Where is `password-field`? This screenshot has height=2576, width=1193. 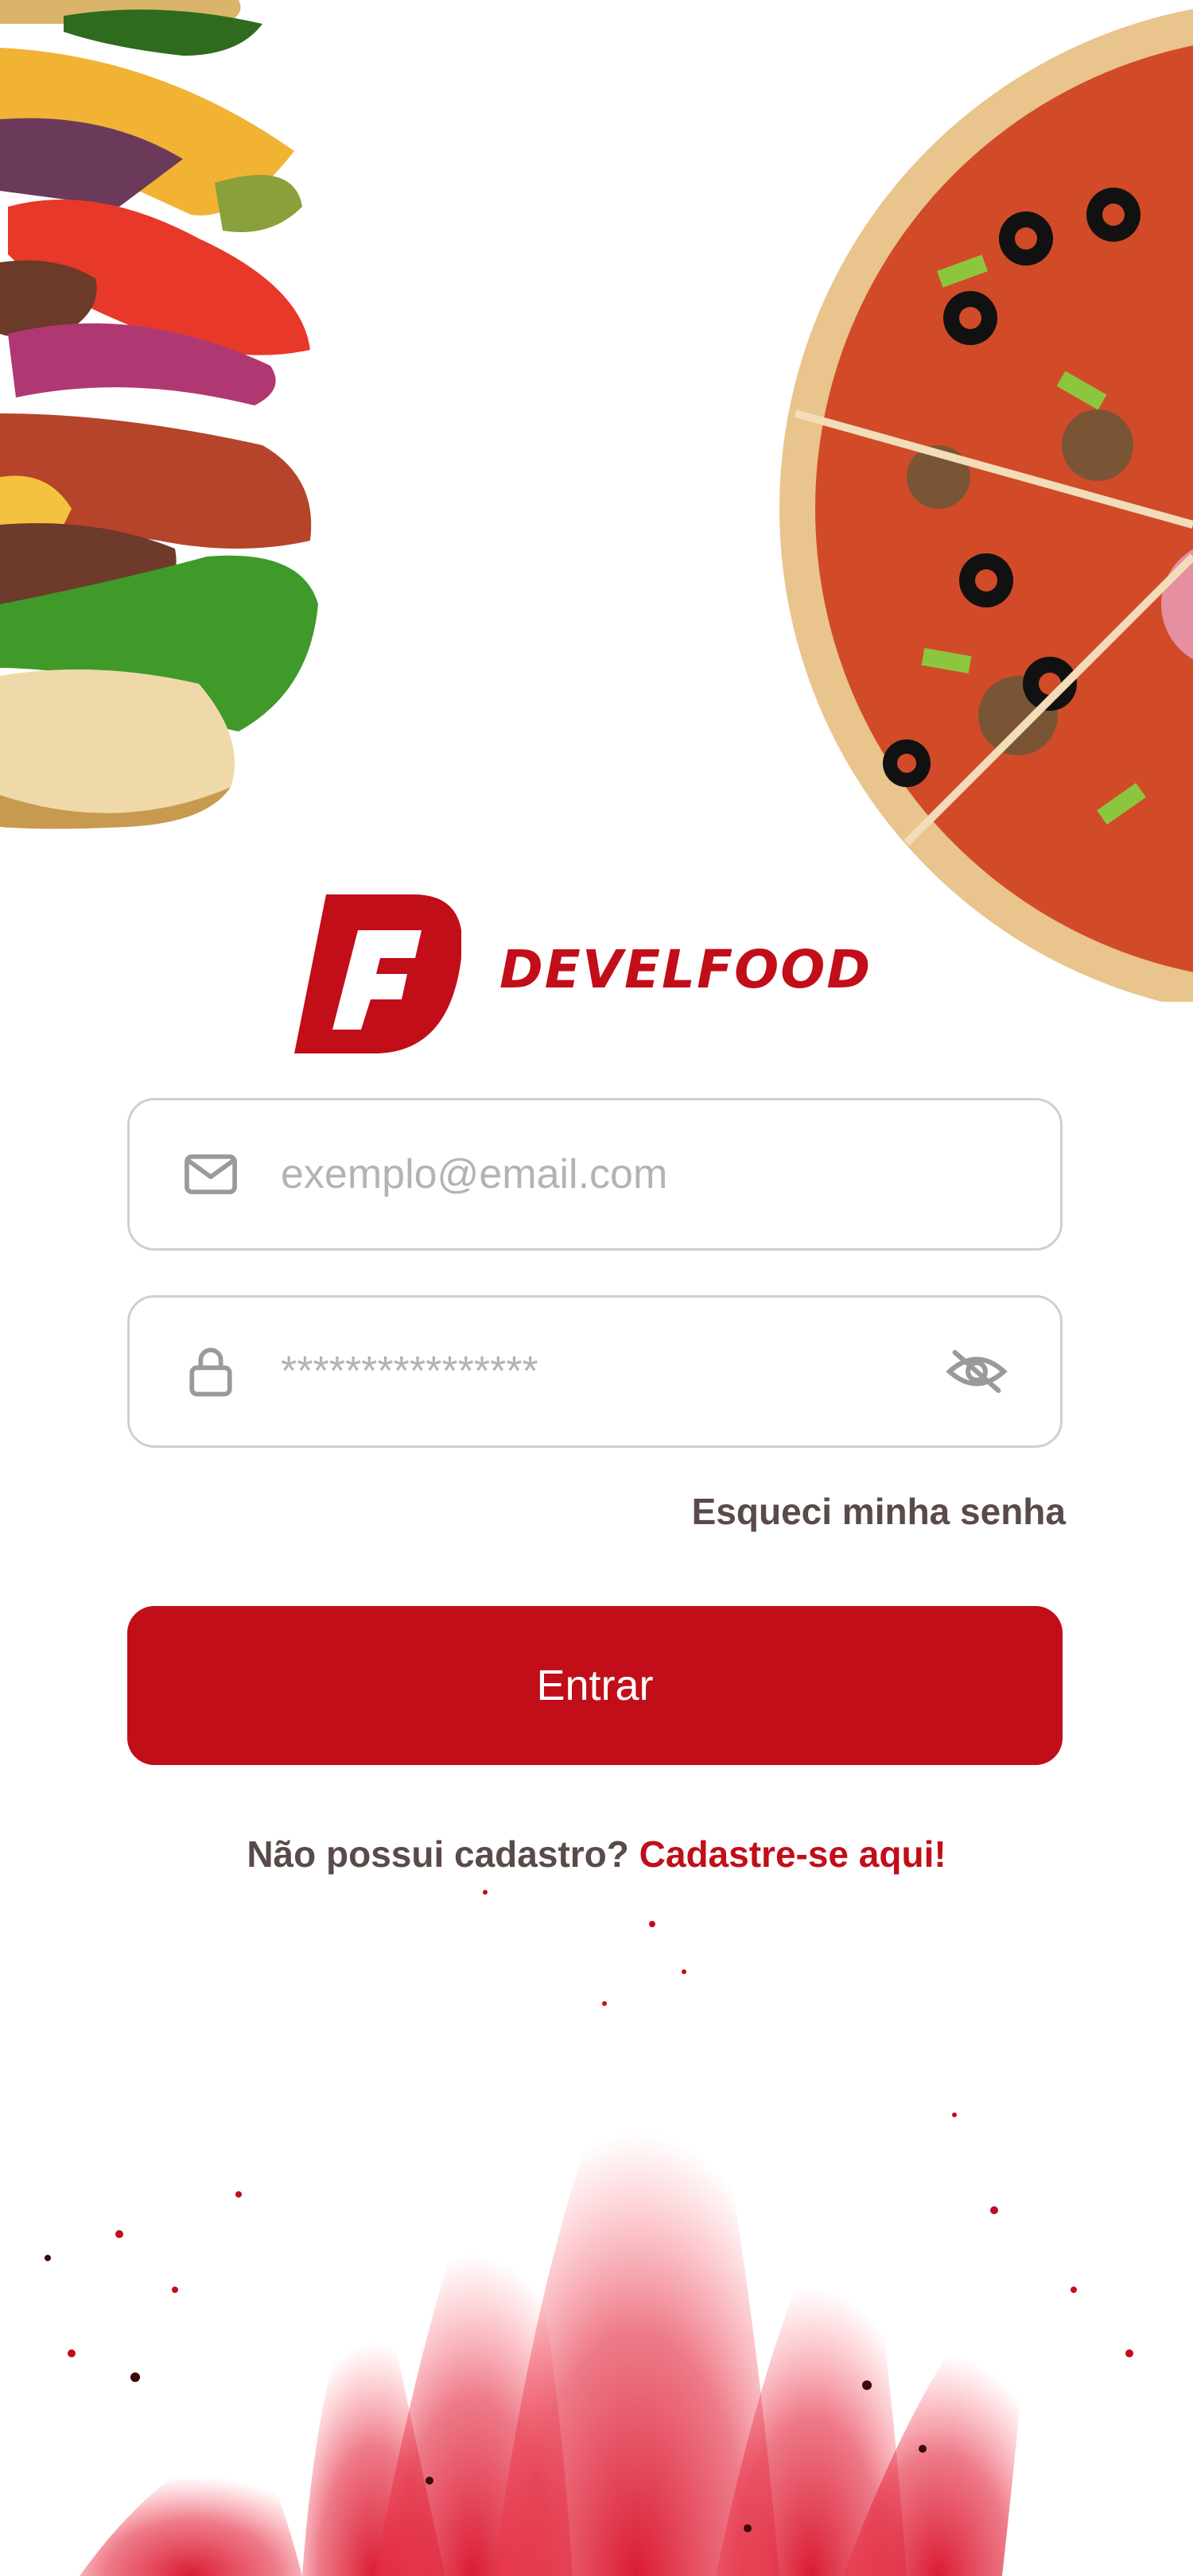
password-field is located at coordinates (595, 1372).